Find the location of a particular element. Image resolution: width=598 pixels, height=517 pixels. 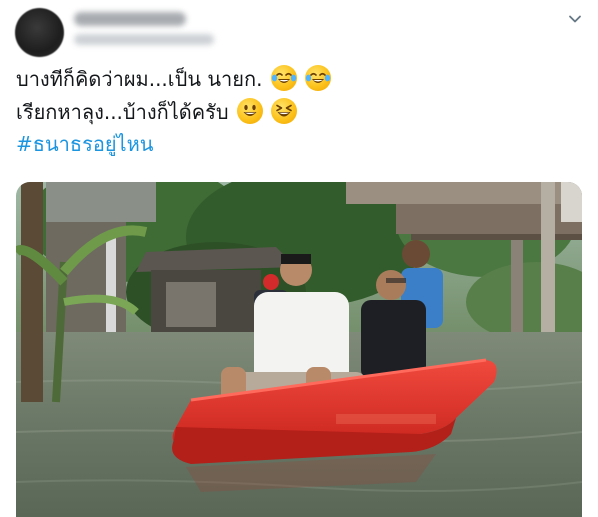

tweet-text-1: บางทีก็คิดว่าผม...เป็น นายก. is located at coordinates (139, 79).